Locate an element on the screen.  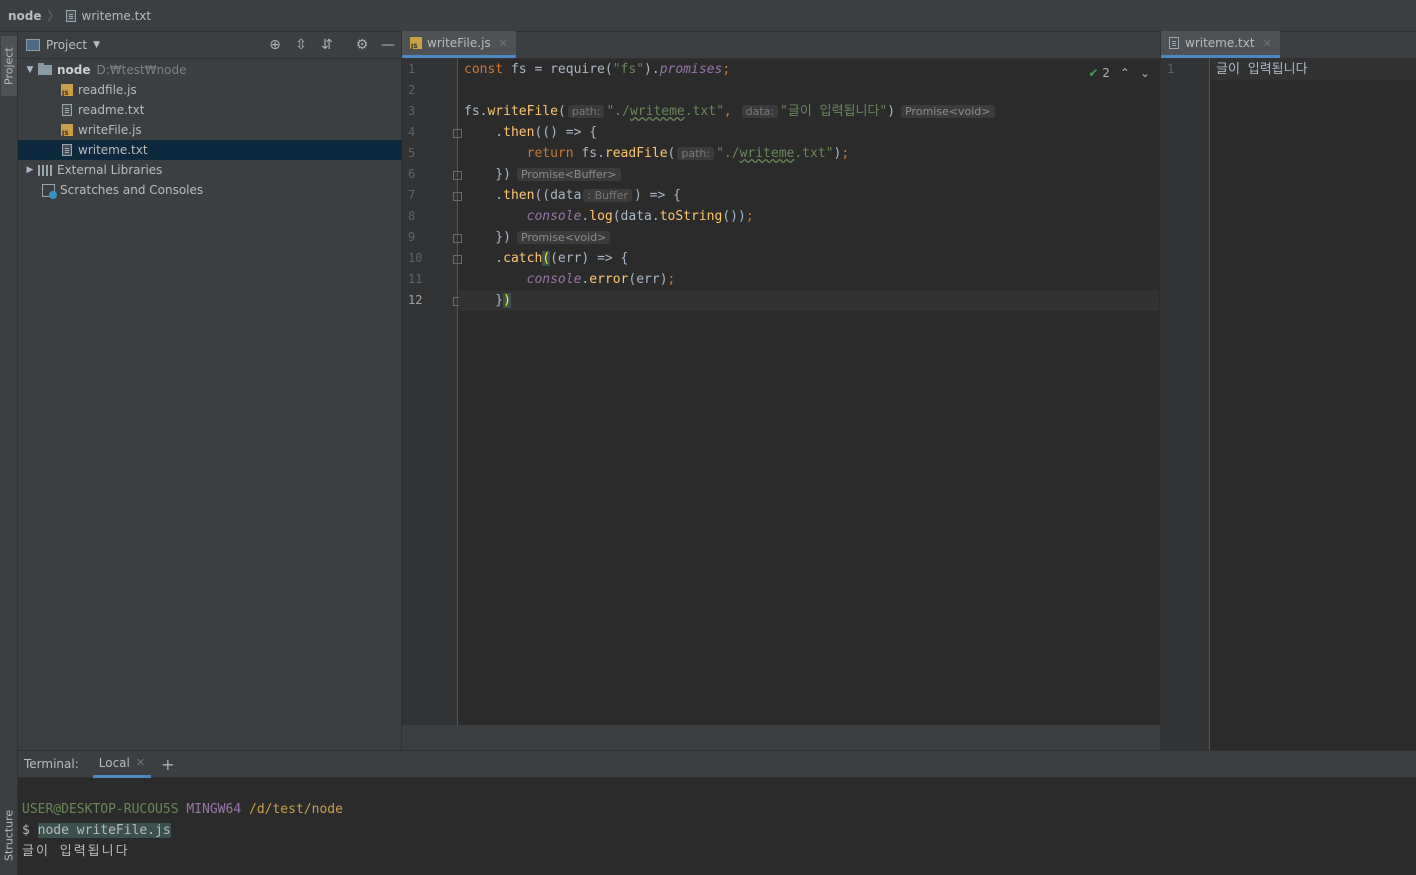
line-number: 12 is located at coordinates (415, 300).